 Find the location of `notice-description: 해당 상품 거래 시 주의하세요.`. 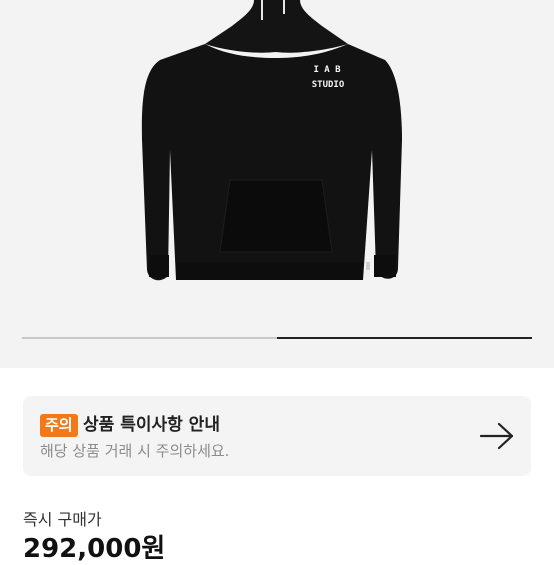

notice-description: 해당 상품 거래 시 주의하세요. is located at coordinates (135, 451).